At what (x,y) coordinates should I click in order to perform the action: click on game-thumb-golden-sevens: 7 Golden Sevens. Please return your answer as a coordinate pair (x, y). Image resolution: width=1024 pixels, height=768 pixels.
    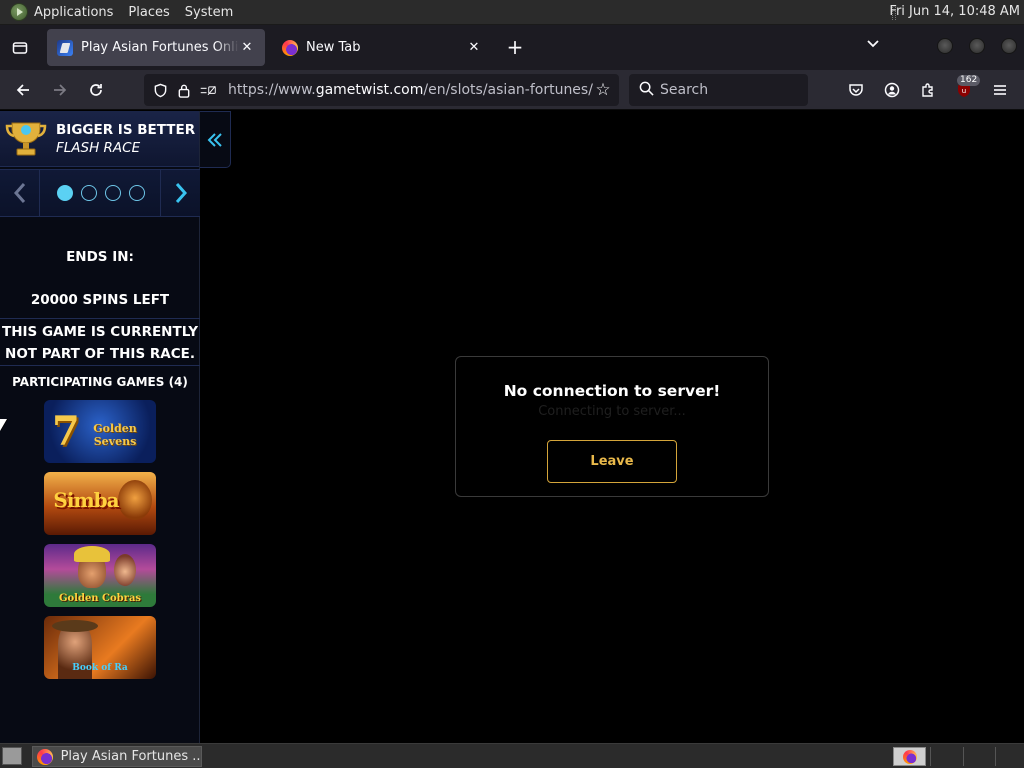
    Looking at the image, I should click on (100, 431).